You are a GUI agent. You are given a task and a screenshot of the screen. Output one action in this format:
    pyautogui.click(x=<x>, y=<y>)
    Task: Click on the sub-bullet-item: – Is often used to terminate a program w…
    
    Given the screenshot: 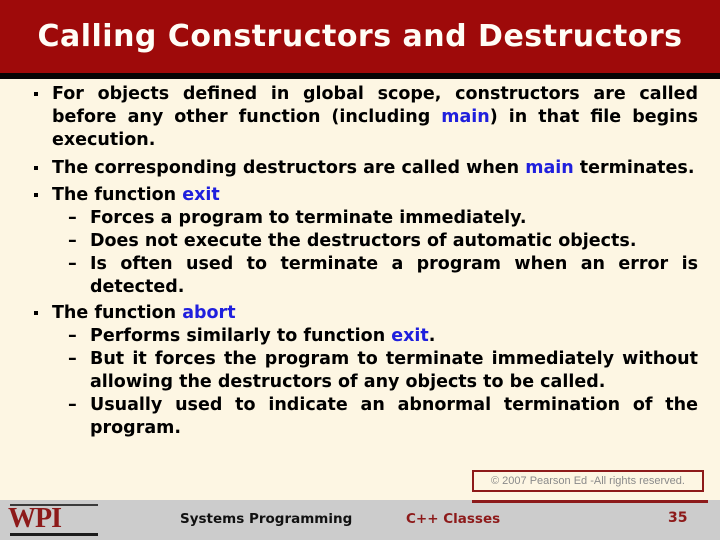 What is the action you would take?
    pyautogui.click(x=383, y=276)
    